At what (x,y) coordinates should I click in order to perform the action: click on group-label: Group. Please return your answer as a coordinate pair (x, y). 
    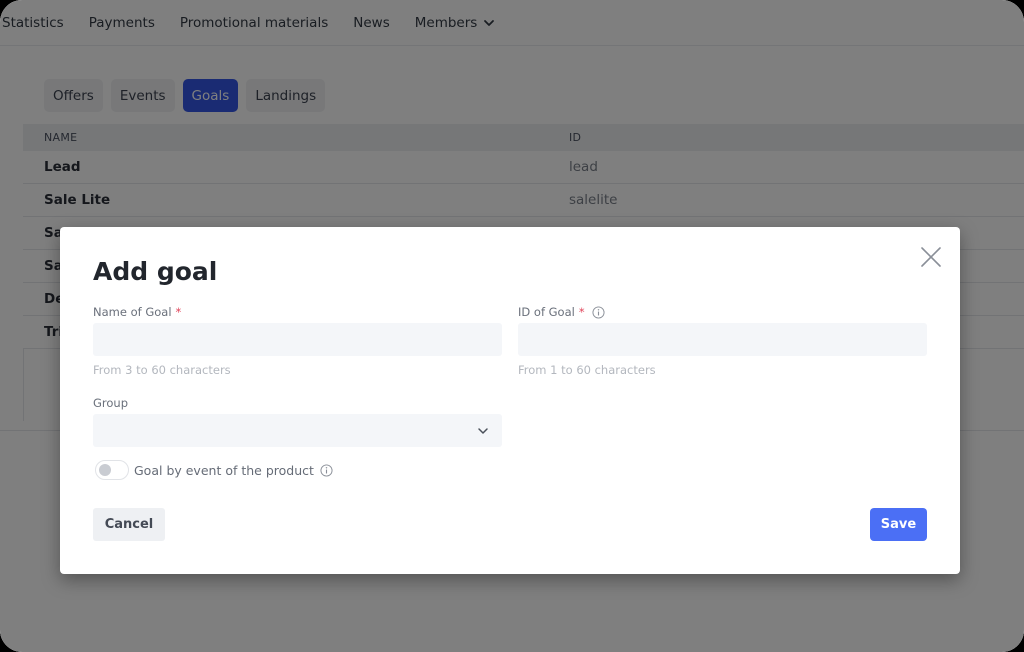
    Looking at the image, I should click on (110, 403).